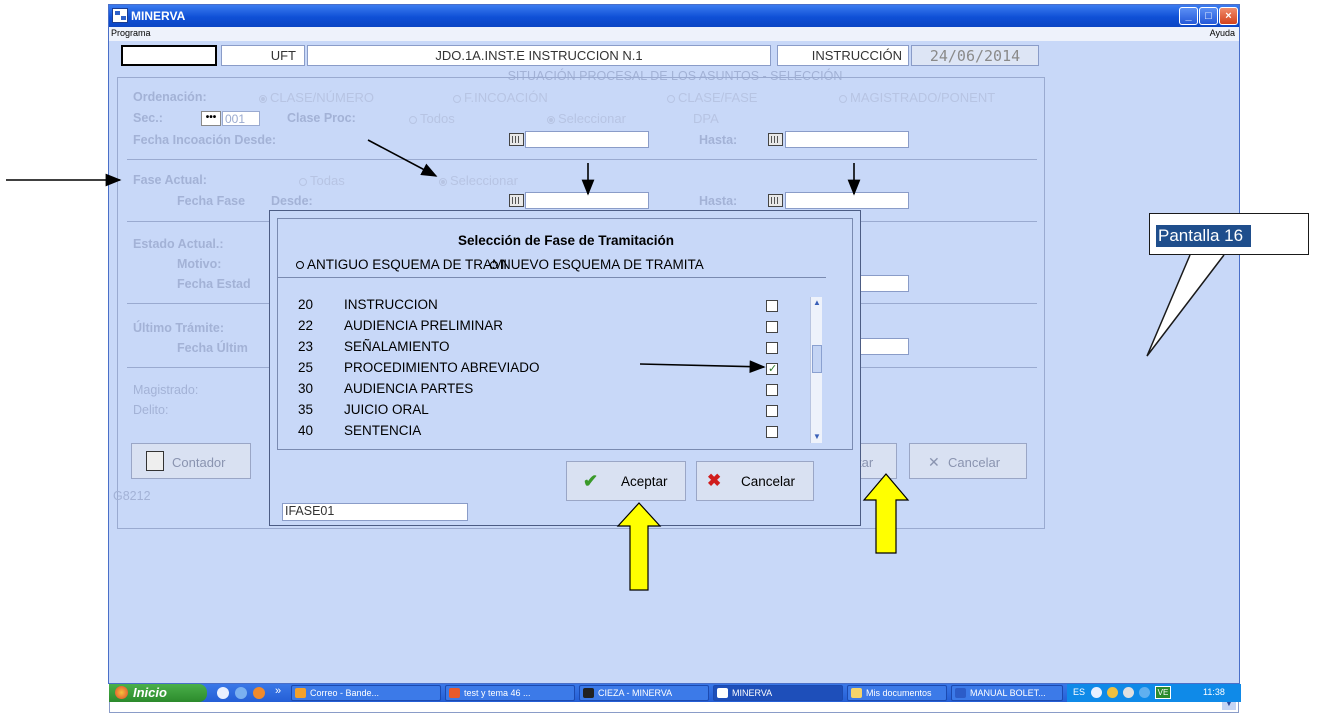 The height and width of the screenshot is (713, 1329). I want to click on arrow-seleccionar, so click(402, 158).